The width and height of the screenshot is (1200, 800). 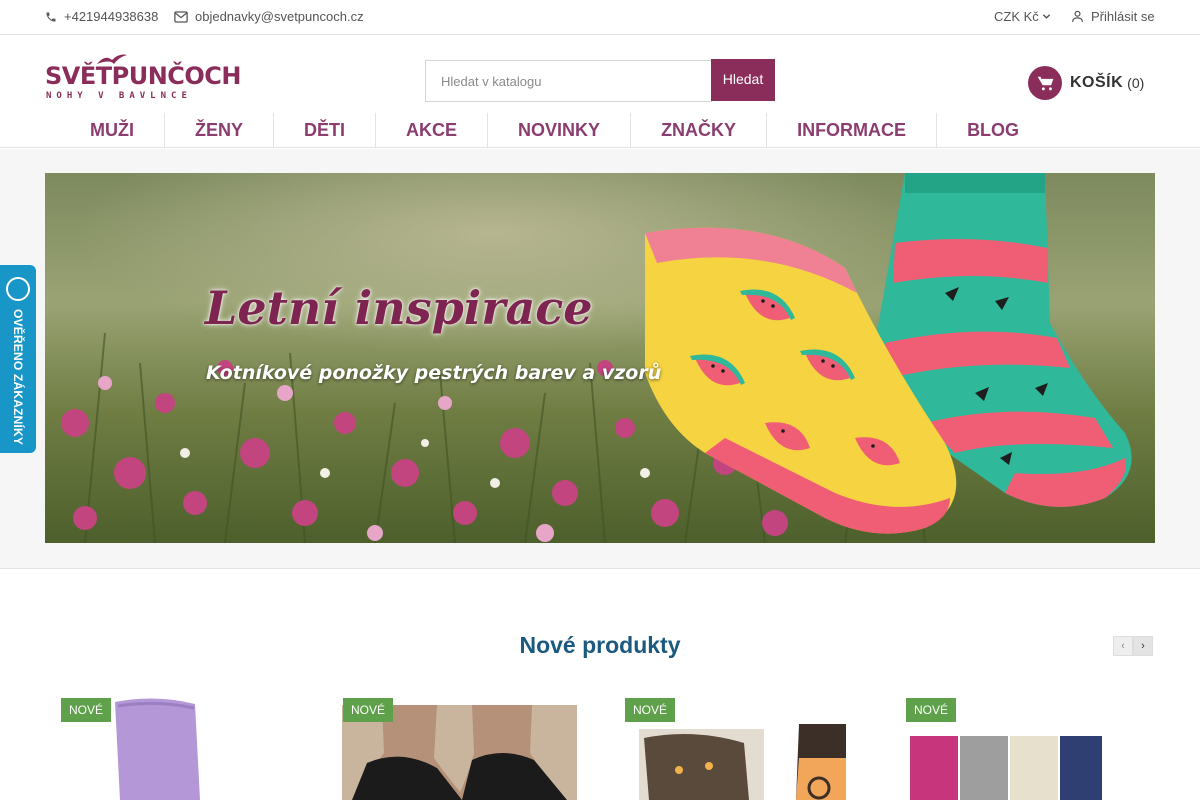 What do you see at coordinates (852, 130) in the screenshot?
I see `nav-item-informace: INFORMACE` at bounding box center [852, 130].